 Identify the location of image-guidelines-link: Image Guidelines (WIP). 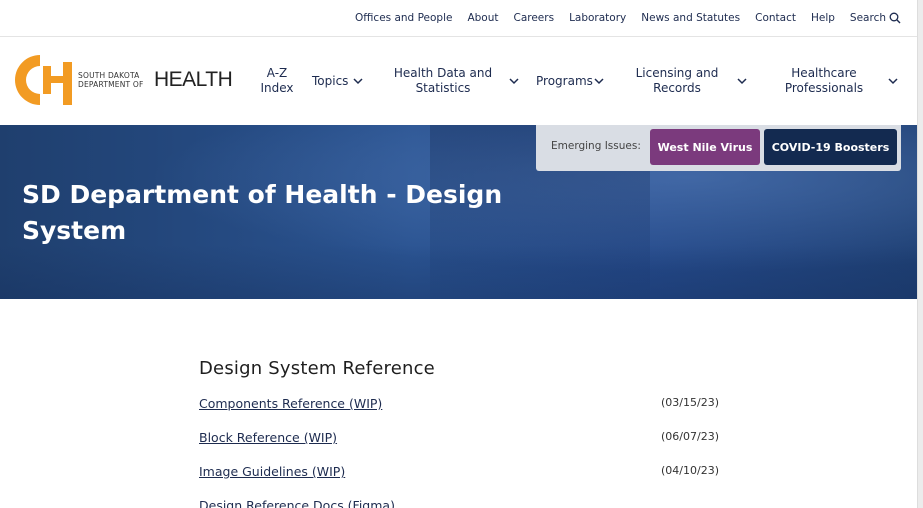
(272, 471).